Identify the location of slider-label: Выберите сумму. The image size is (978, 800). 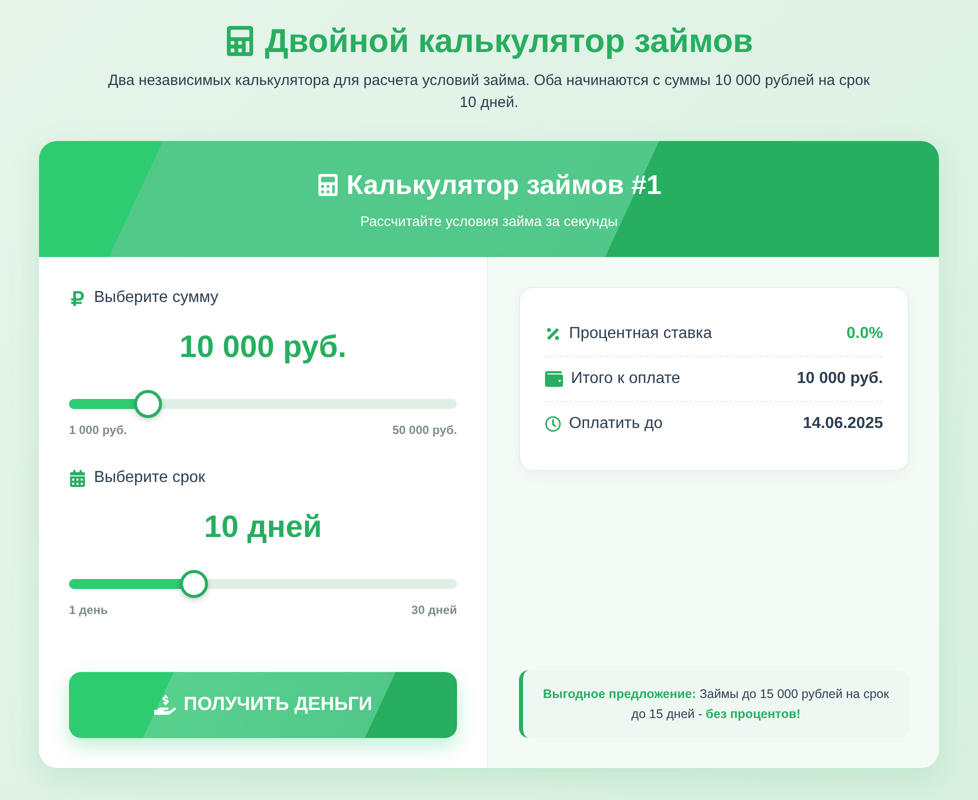
(156, 298).